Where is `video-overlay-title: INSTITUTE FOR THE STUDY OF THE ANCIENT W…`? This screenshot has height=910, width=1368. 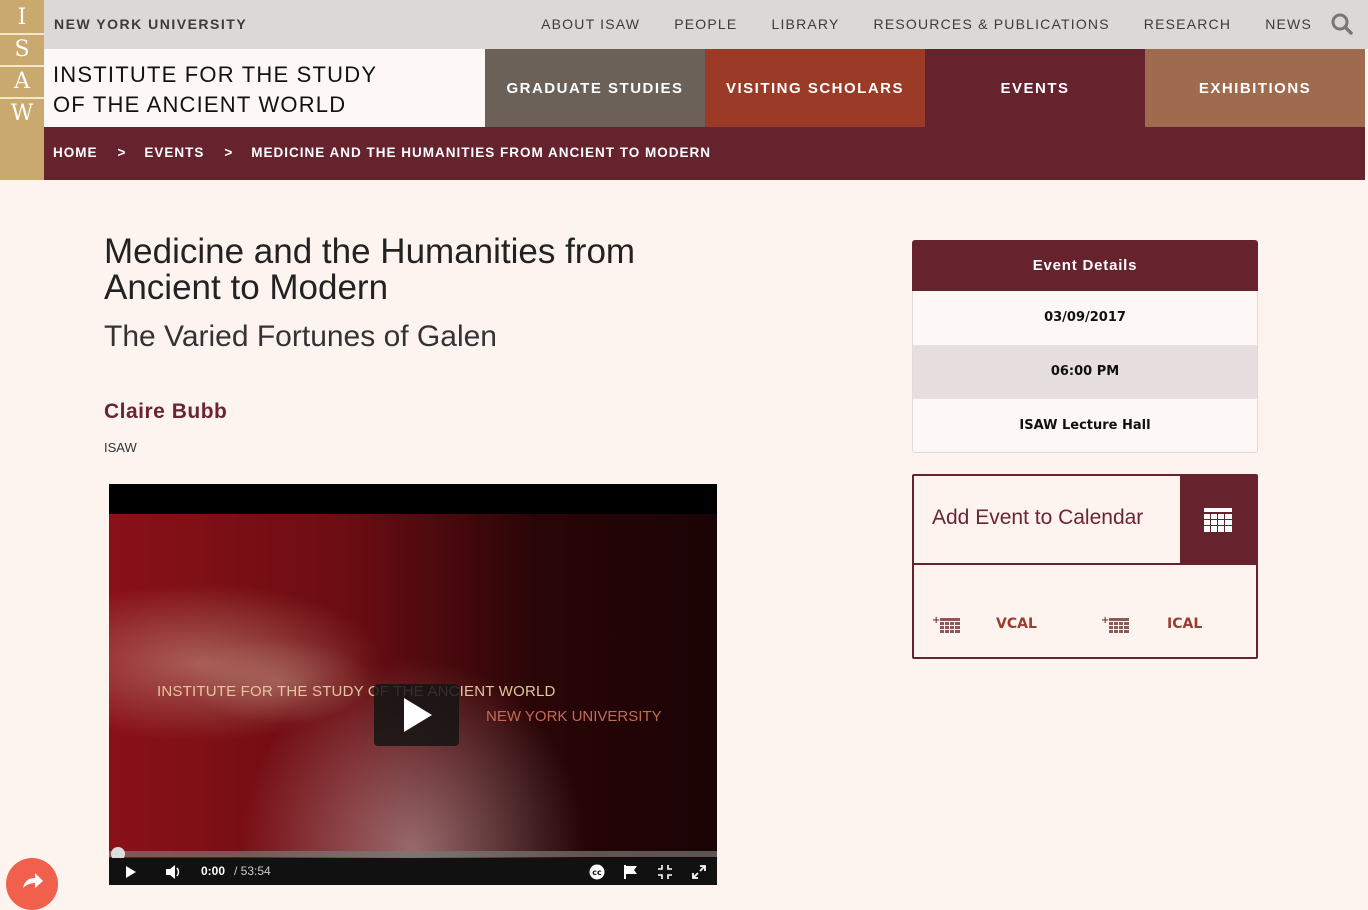 video-overlay-title: INSTITUTE FOR THE STUDY OF THE ANCIENT W… is located at coordinates (356, 691).